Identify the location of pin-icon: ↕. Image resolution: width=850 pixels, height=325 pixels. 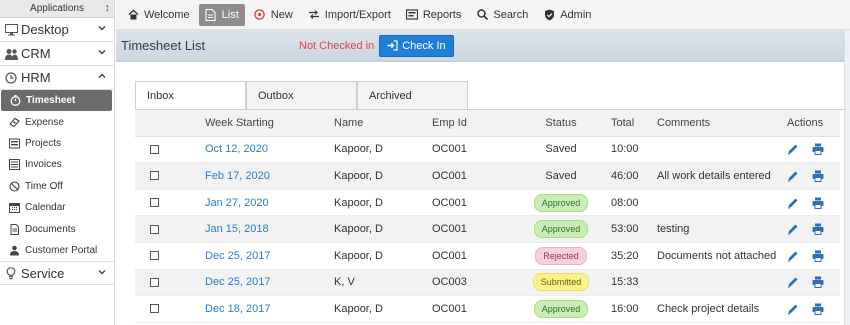
(108, 8).